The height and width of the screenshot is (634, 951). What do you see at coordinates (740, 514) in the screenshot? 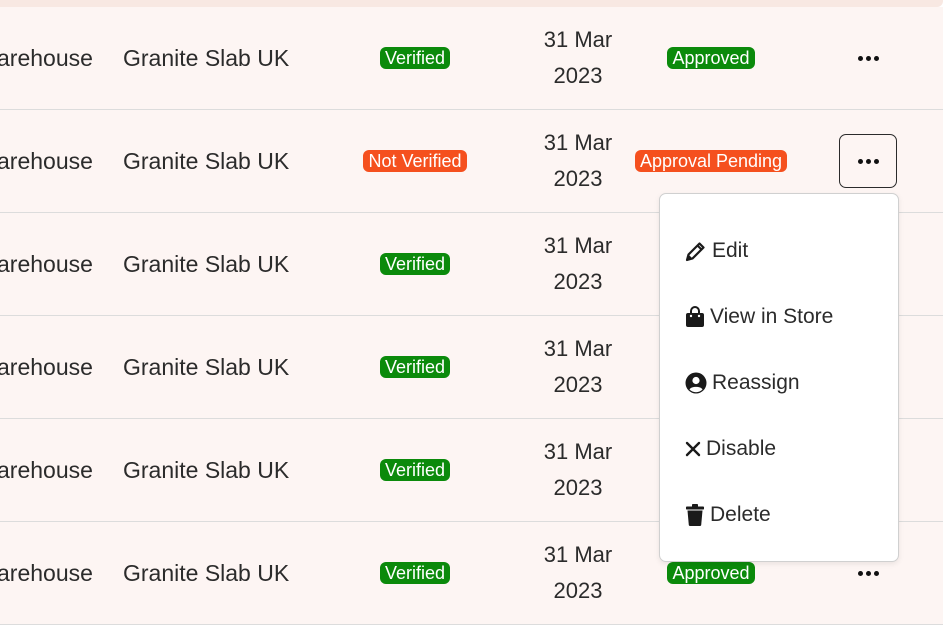
I see `menu-item-label: Delete` at bounding box center [740, 514].